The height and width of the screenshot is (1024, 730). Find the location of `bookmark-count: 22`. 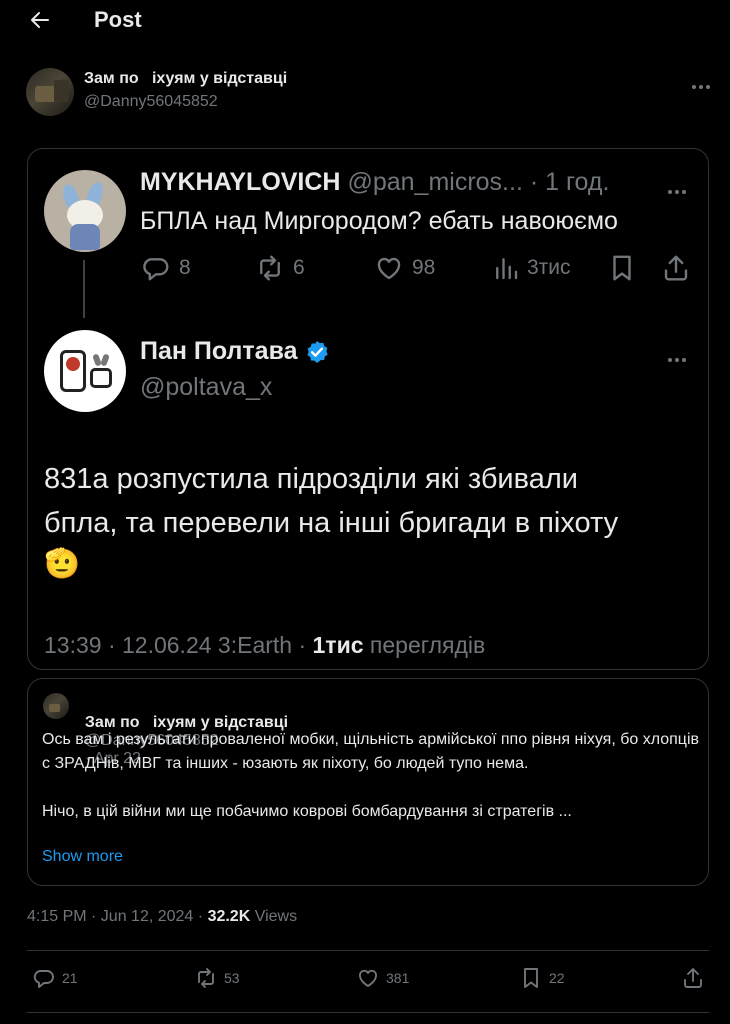

bookmark-count: 22 is located at coordinates (557, 978).